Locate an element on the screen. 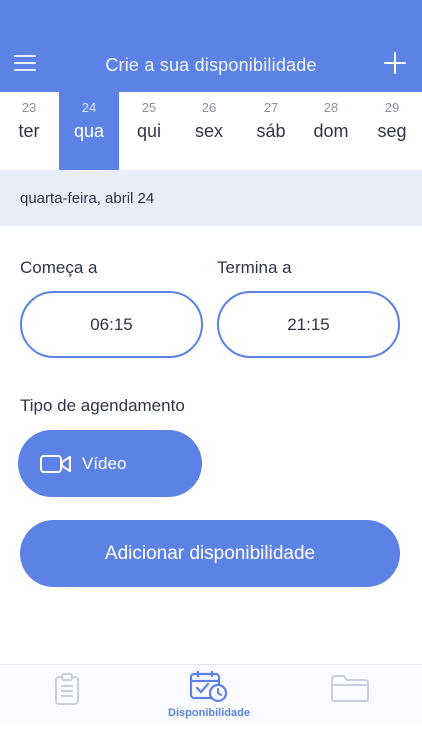  tab-clipboard is located at coordinates (67, 695).